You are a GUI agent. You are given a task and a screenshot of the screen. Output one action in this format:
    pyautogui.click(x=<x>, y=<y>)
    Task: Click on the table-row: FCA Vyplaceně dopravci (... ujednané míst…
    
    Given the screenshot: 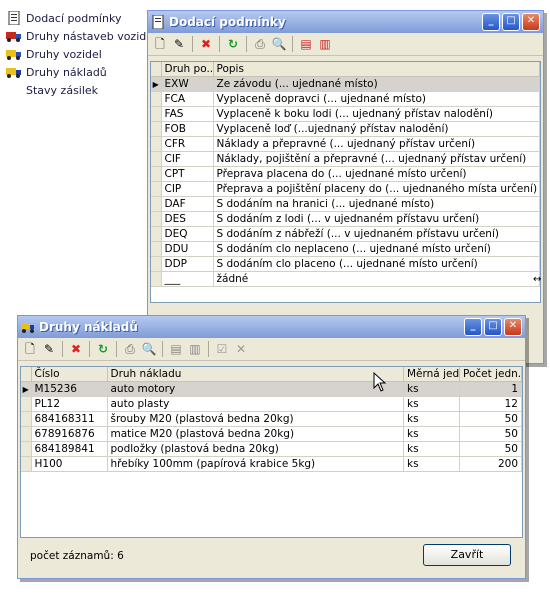 What is the action you would take?
    pyautogui.click(x=345, y=99)
    